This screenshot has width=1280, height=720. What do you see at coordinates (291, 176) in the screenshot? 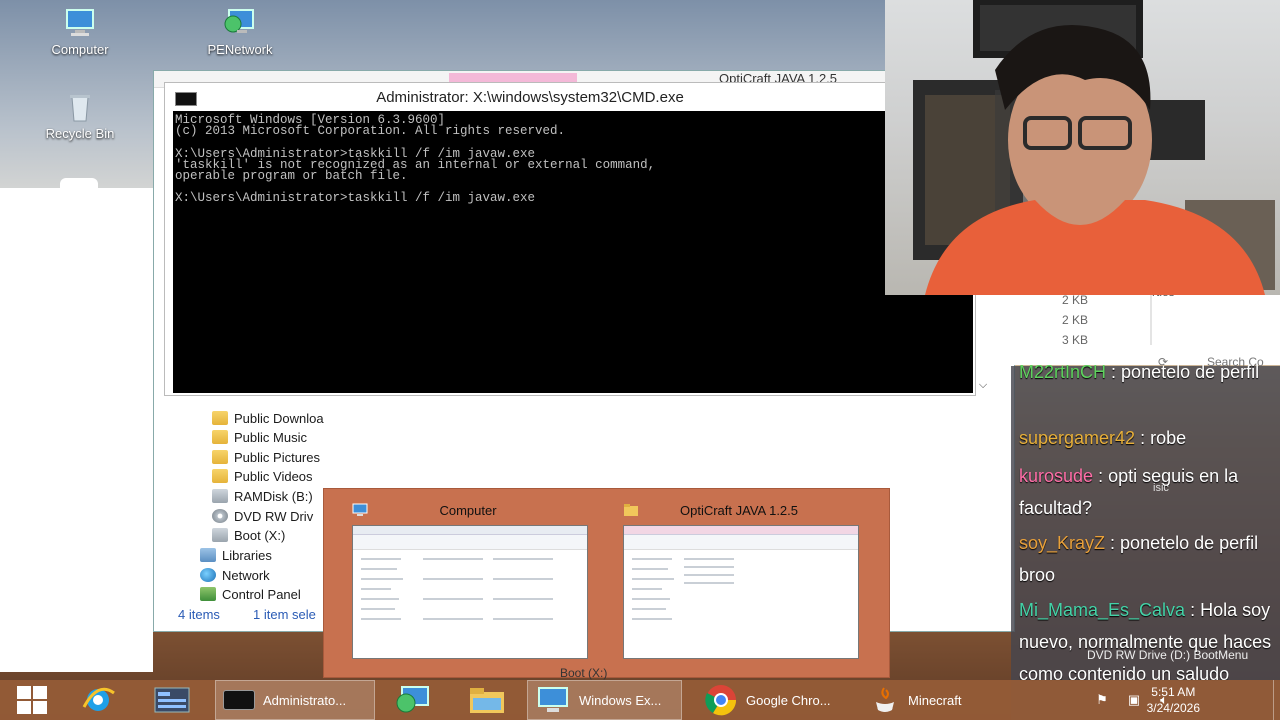
I see `console-line: operable program or batch file.` at bounding box center [291, 176].